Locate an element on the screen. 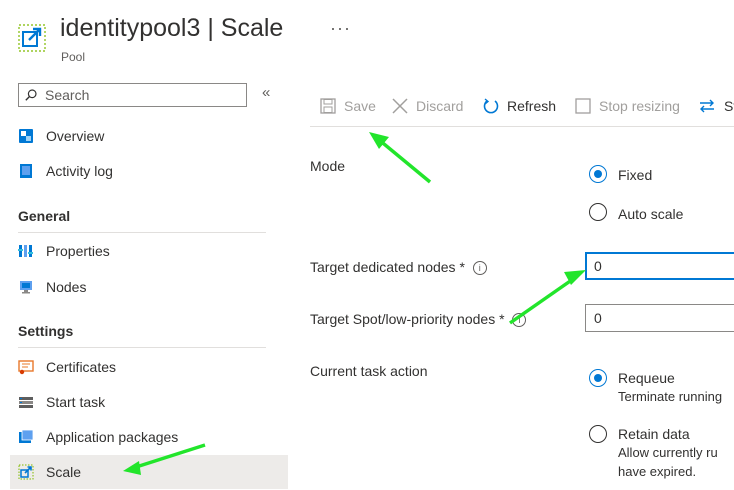 The image size is (734, 490). overview-icon is located at coordinates (26, 136).